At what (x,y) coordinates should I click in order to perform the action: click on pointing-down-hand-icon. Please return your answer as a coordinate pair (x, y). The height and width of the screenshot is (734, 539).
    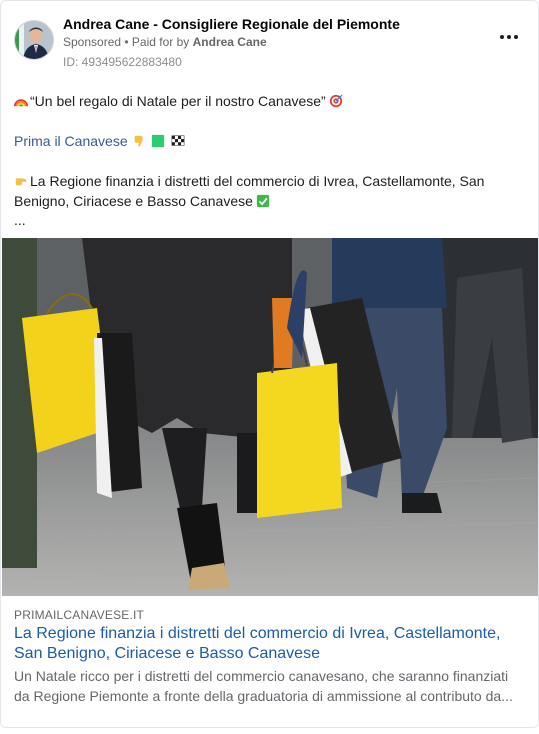
    Looking at the image, I should click on (138, 141).